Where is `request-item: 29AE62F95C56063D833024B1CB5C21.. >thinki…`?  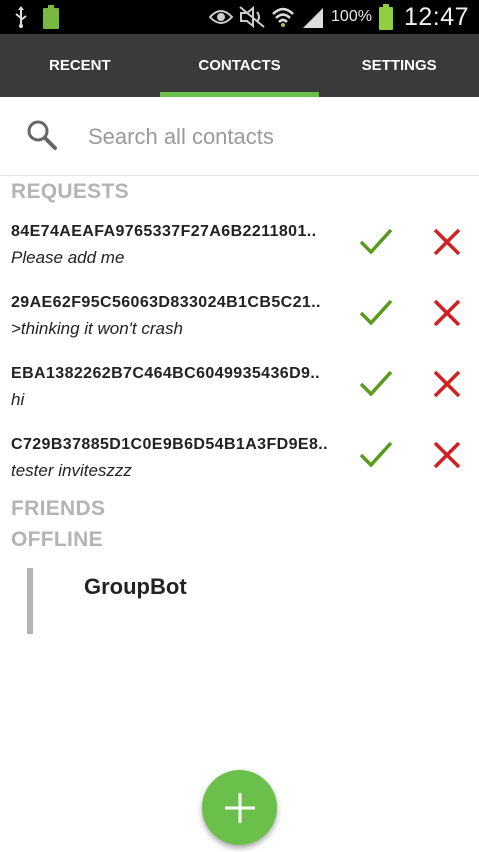 request-item: 29AE62F95C56063D833024B1CB5C21.. >thinki… is located at coordinates (239, 329).